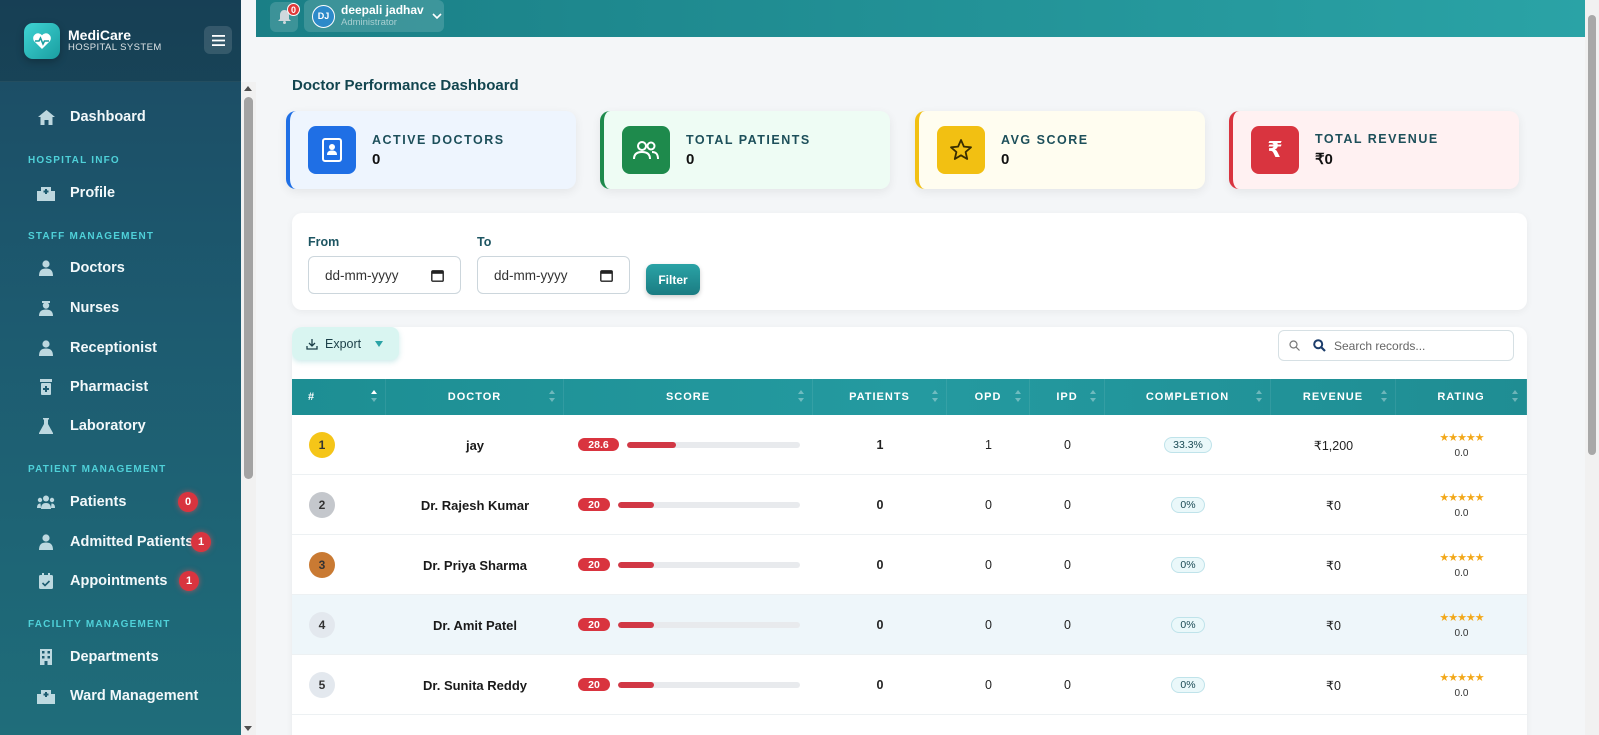 The width and height of the screenshot is (1599, 735). Describe the element at coordinates (438, 139) in the screenshot. I see `stat-label: ACTIVE DOCTORS` at that location.